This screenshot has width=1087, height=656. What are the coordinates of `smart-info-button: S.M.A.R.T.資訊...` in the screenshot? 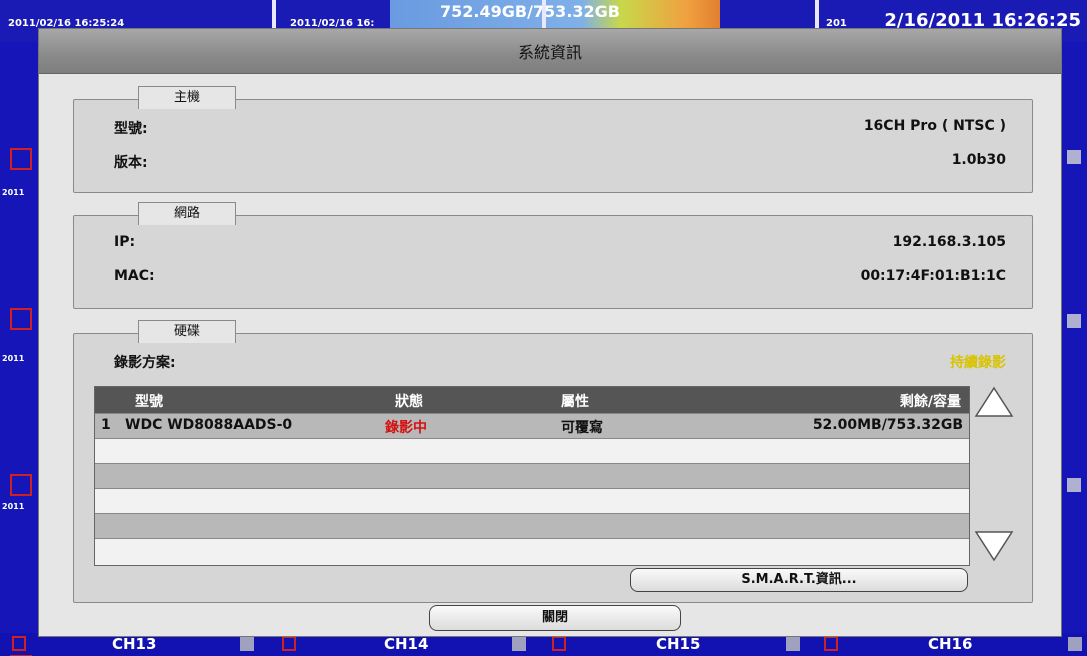 It's located at (799, 580).